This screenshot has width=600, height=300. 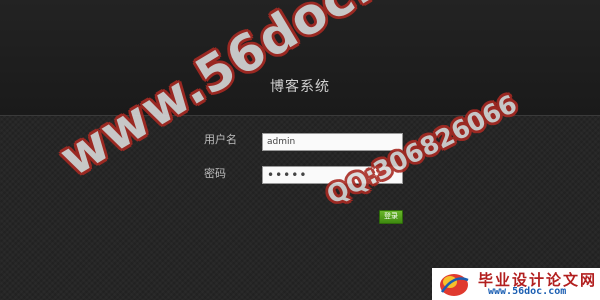 I want to click on watermark-badge: 毕业设计论文网 www.56doc.com, so click(x=516, y=284).